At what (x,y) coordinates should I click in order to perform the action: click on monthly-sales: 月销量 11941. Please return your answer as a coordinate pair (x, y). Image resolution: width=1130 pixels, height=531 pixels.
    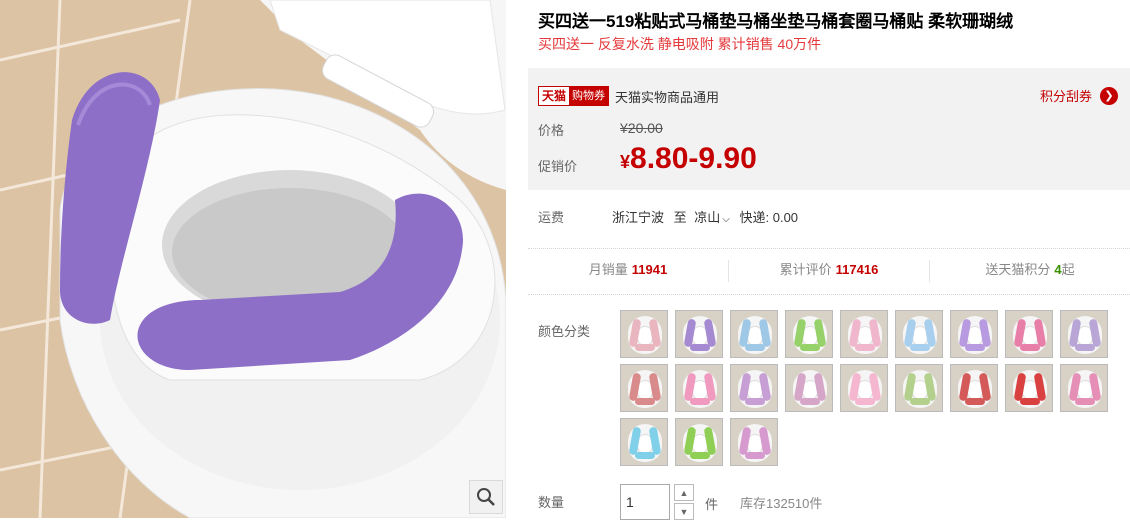
    Looking at the image, I should click on (628, 271).